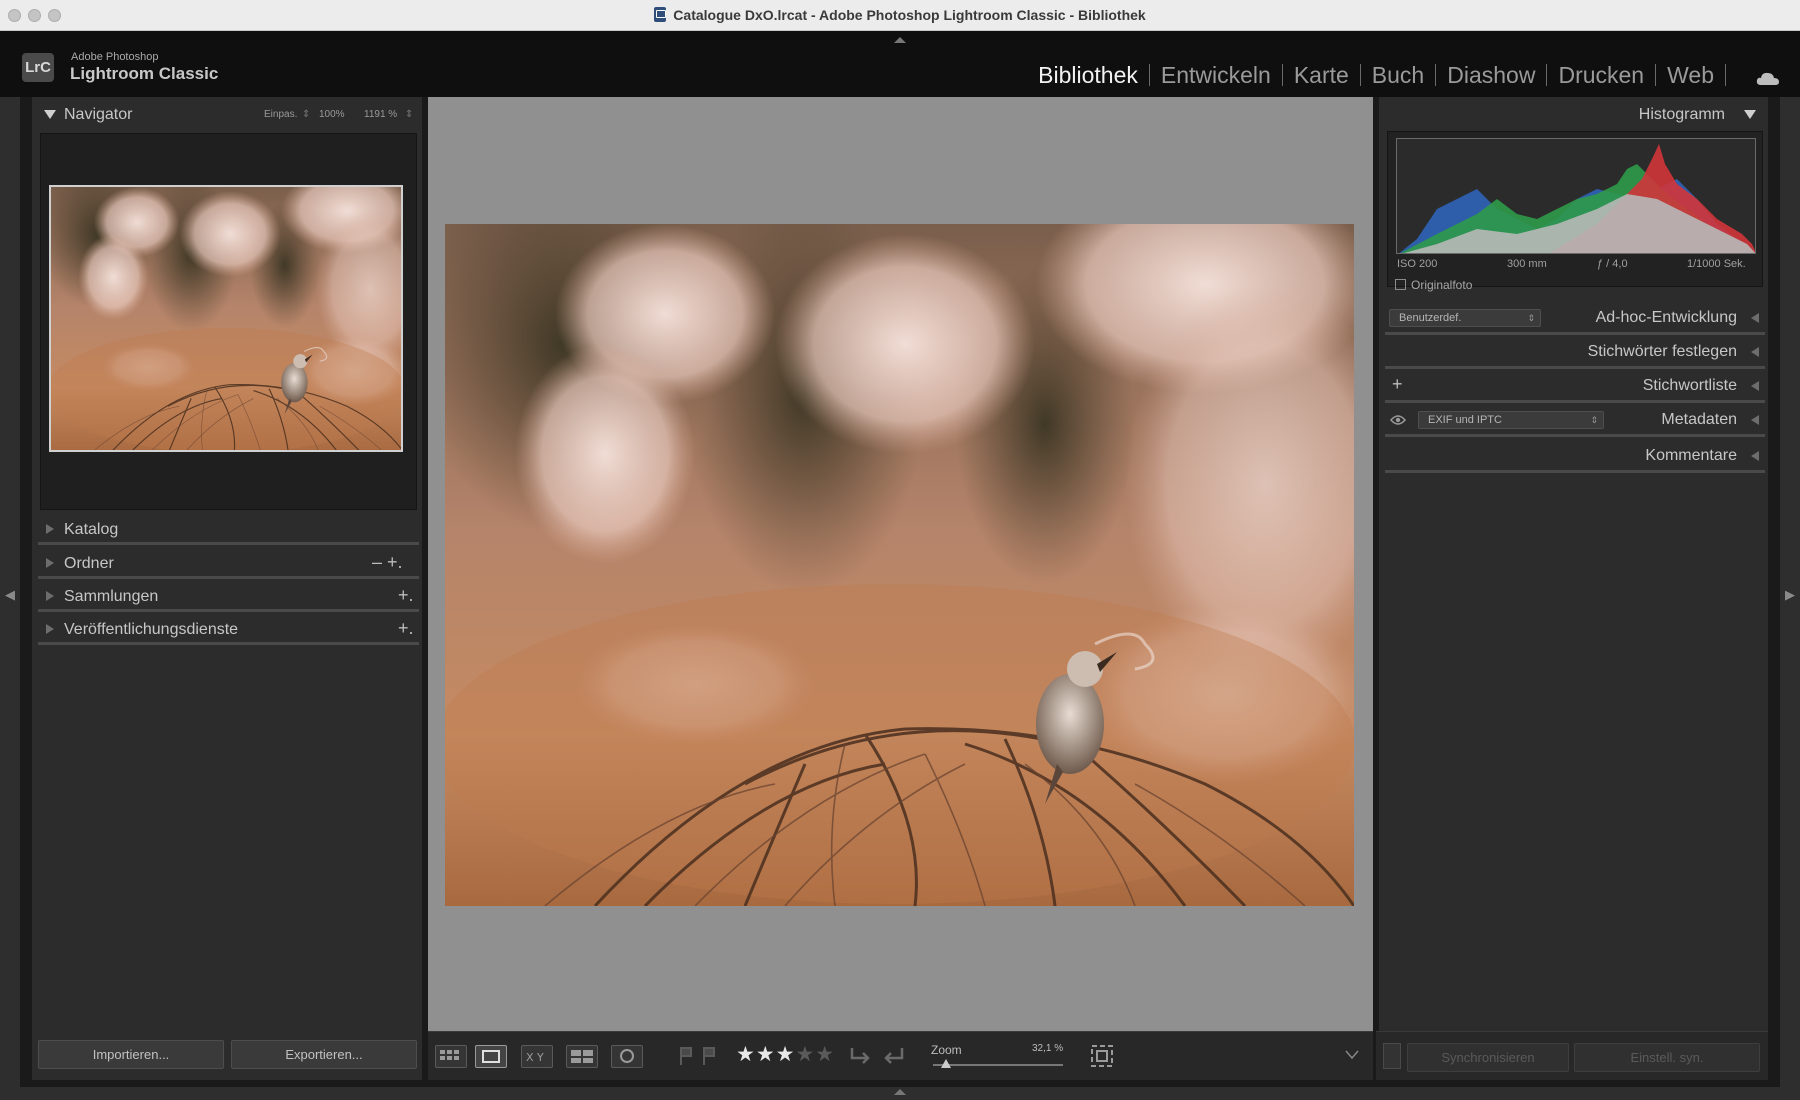  What do you see at coordinates (387, 562) in the screenshot?
I see `ordner-actions: – +.` at bounding box center [387, 562].